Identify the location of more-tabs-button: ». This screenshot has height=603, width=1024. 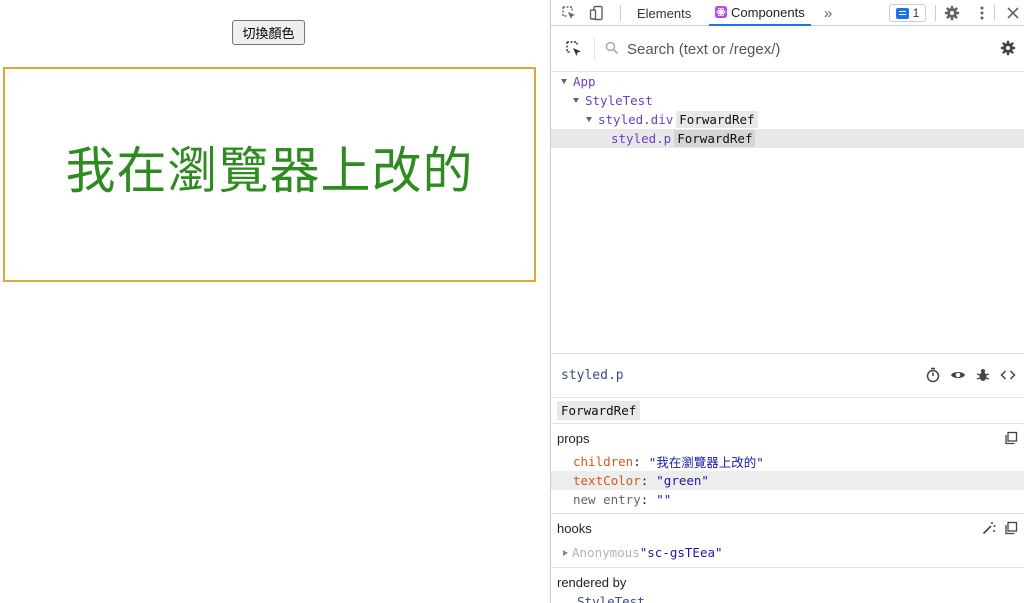
(828, 13).